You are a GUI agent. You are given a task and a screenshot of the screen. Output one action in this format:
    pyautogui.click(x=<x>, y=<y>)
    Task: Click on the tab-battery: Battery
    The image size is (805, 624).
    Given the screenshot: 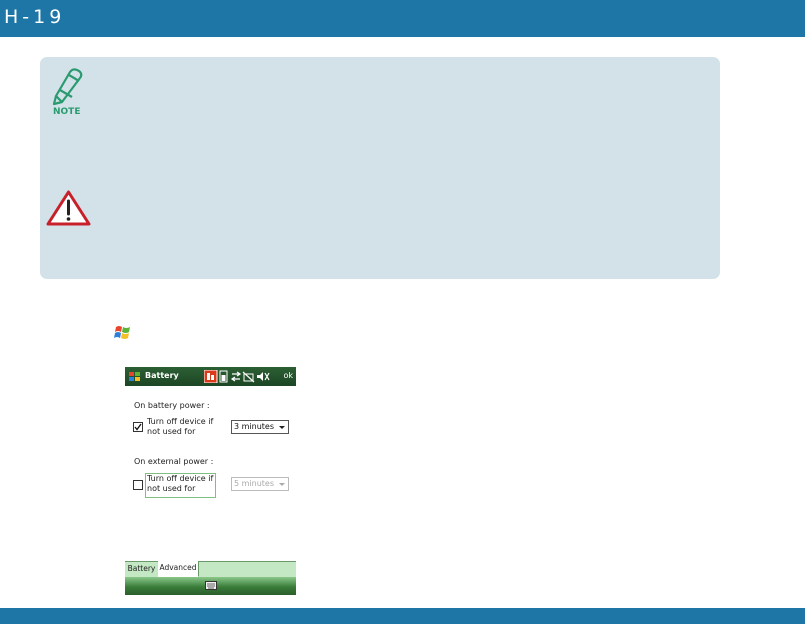 What is the action you would take?
    pyautogui.click(x=142, y=569)
    